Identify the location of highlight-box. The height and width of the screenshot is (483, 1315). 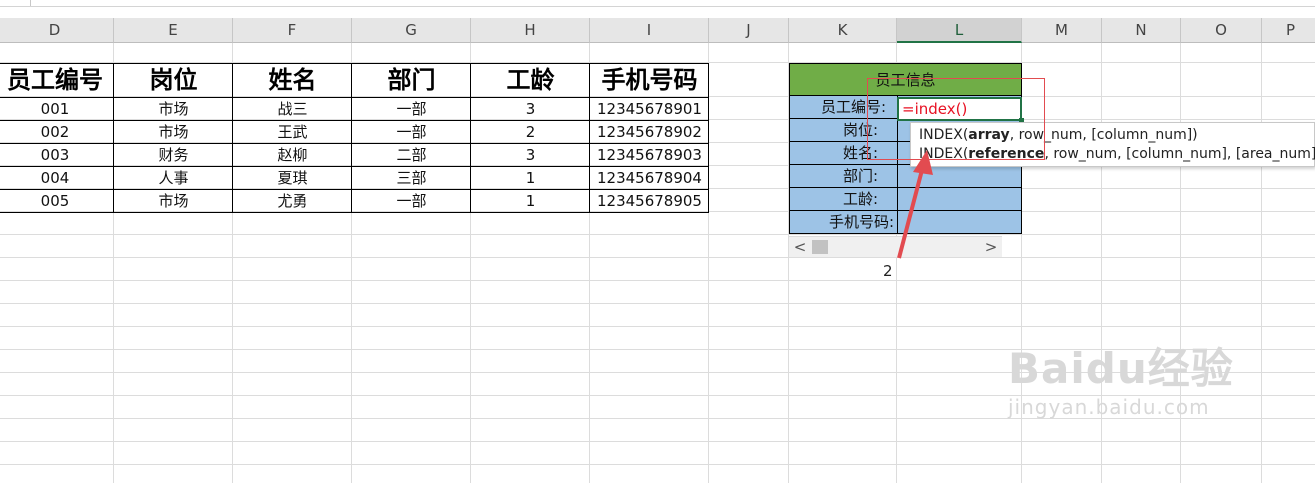
(956, 119).